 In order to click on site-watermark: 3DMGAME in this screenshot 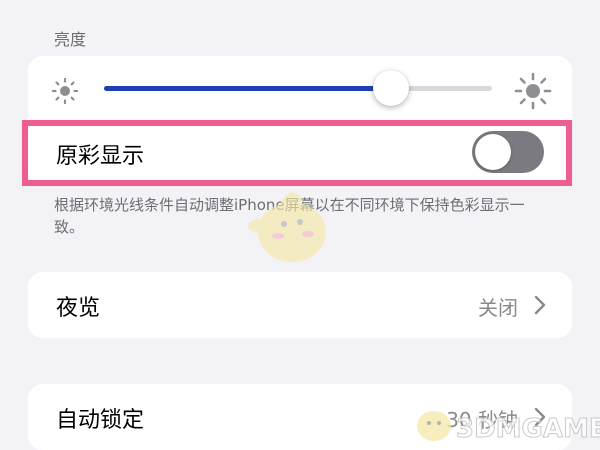, I will do `click(505, 423)`.